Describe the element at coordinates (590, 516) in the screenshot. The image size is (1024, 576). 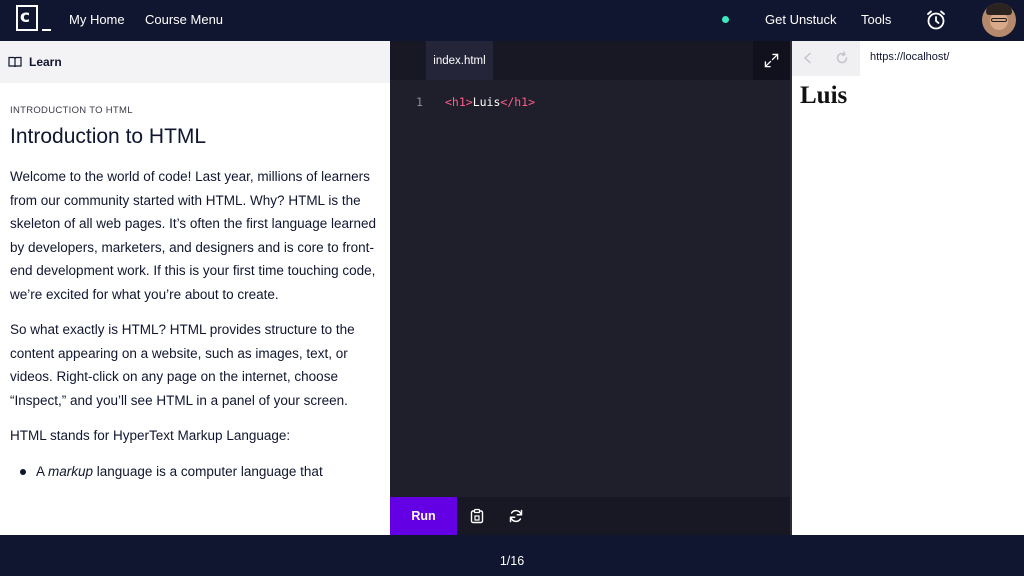
I see `run-bar: Run` at that location.